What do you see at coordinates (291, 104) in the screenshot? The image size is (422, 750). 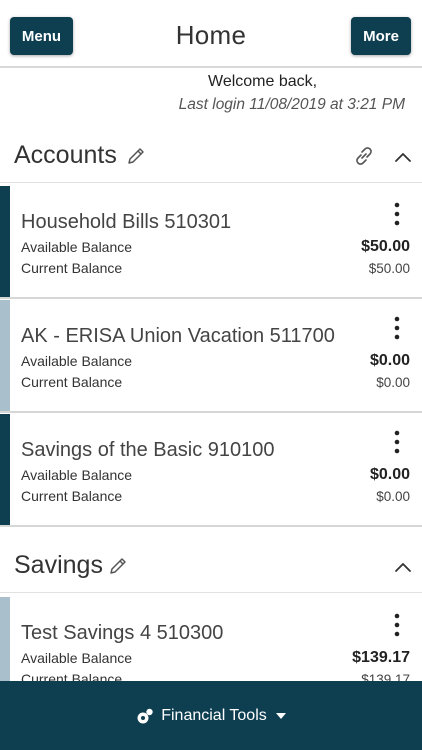 I see `last-login-text: Last login 11/08/2019 at 3:21 PM` at bounding box center [291, 104].